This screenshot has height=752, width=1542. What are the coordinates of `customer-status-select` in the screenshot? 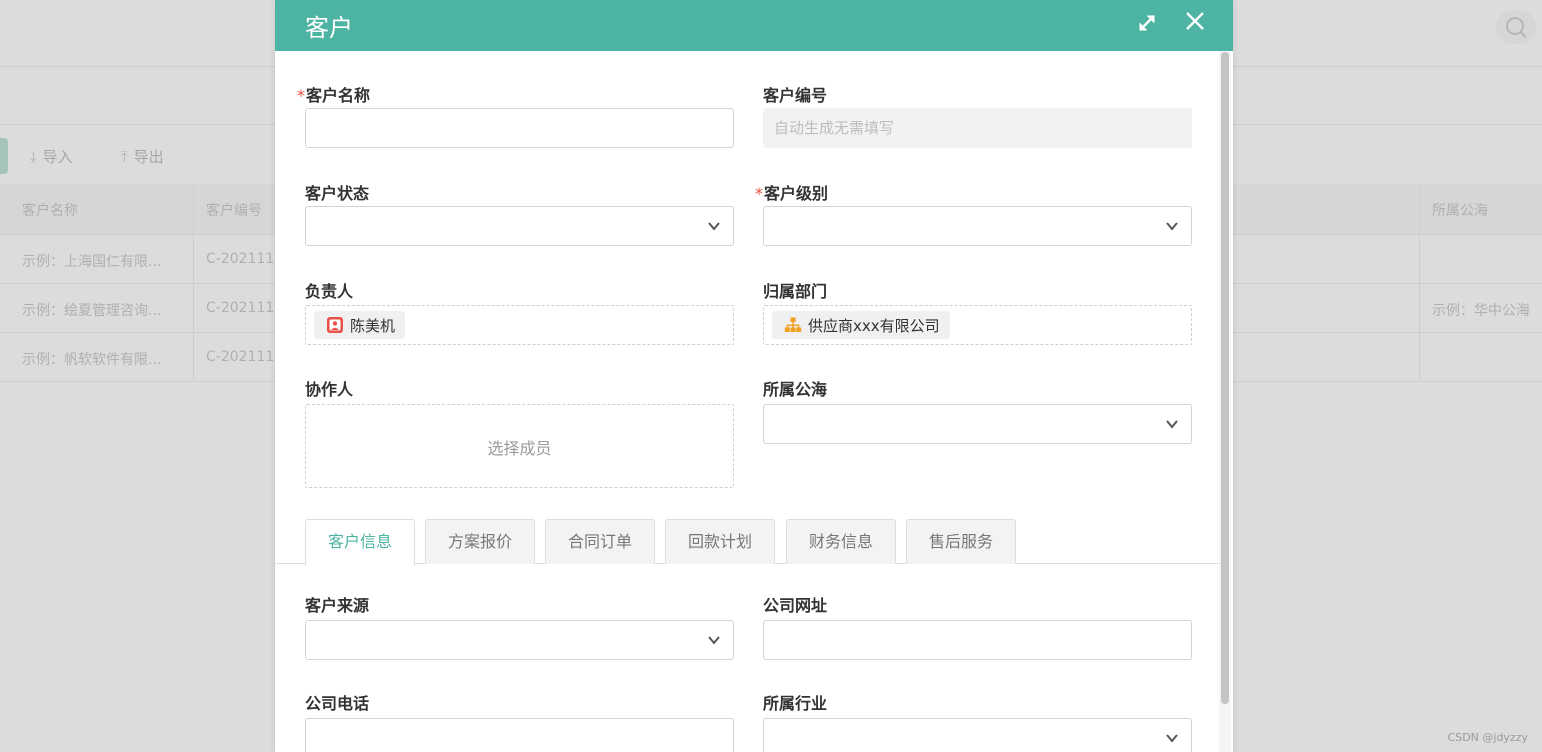 It's located at (519, 226).